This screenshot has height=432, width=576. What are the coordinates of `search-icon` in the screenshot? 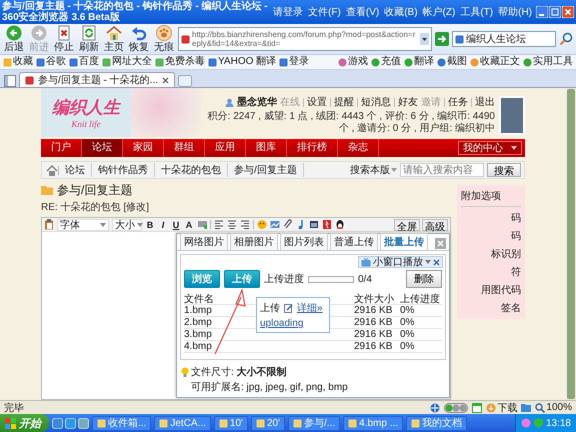 It's located at (566, 39).